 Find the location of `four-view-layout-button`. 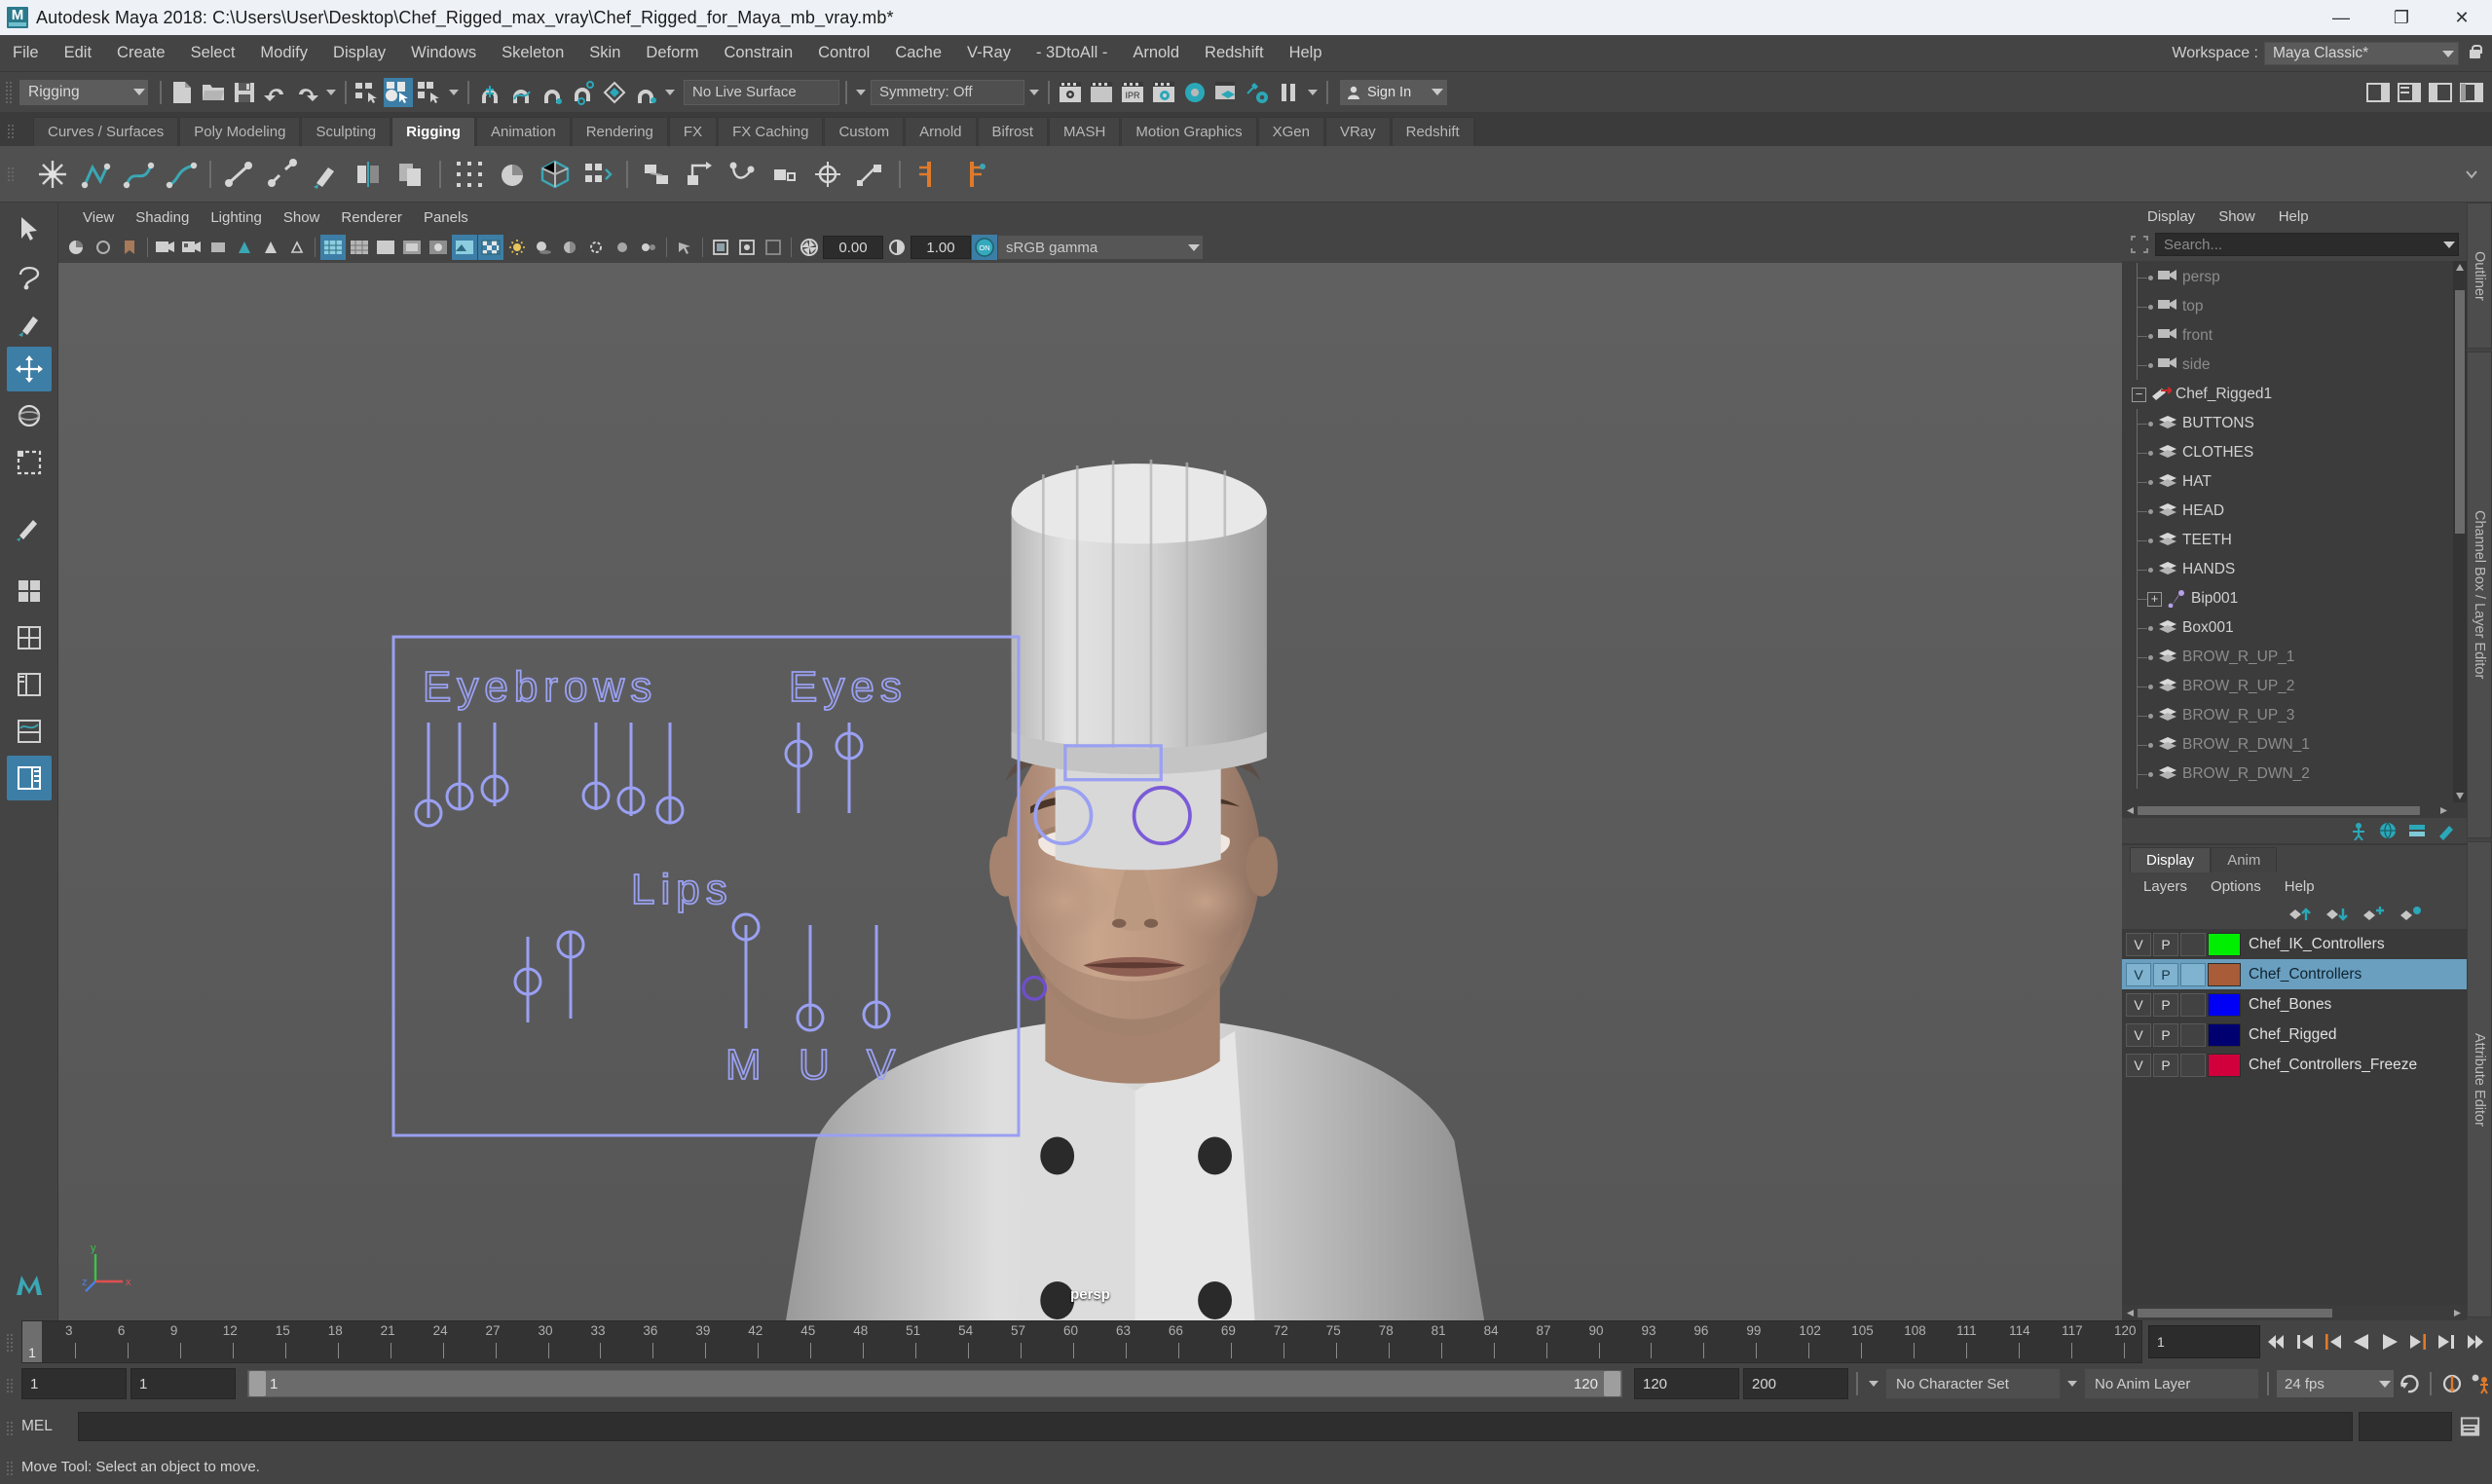

four-view-layout-button is located at coordinates (30, 637).